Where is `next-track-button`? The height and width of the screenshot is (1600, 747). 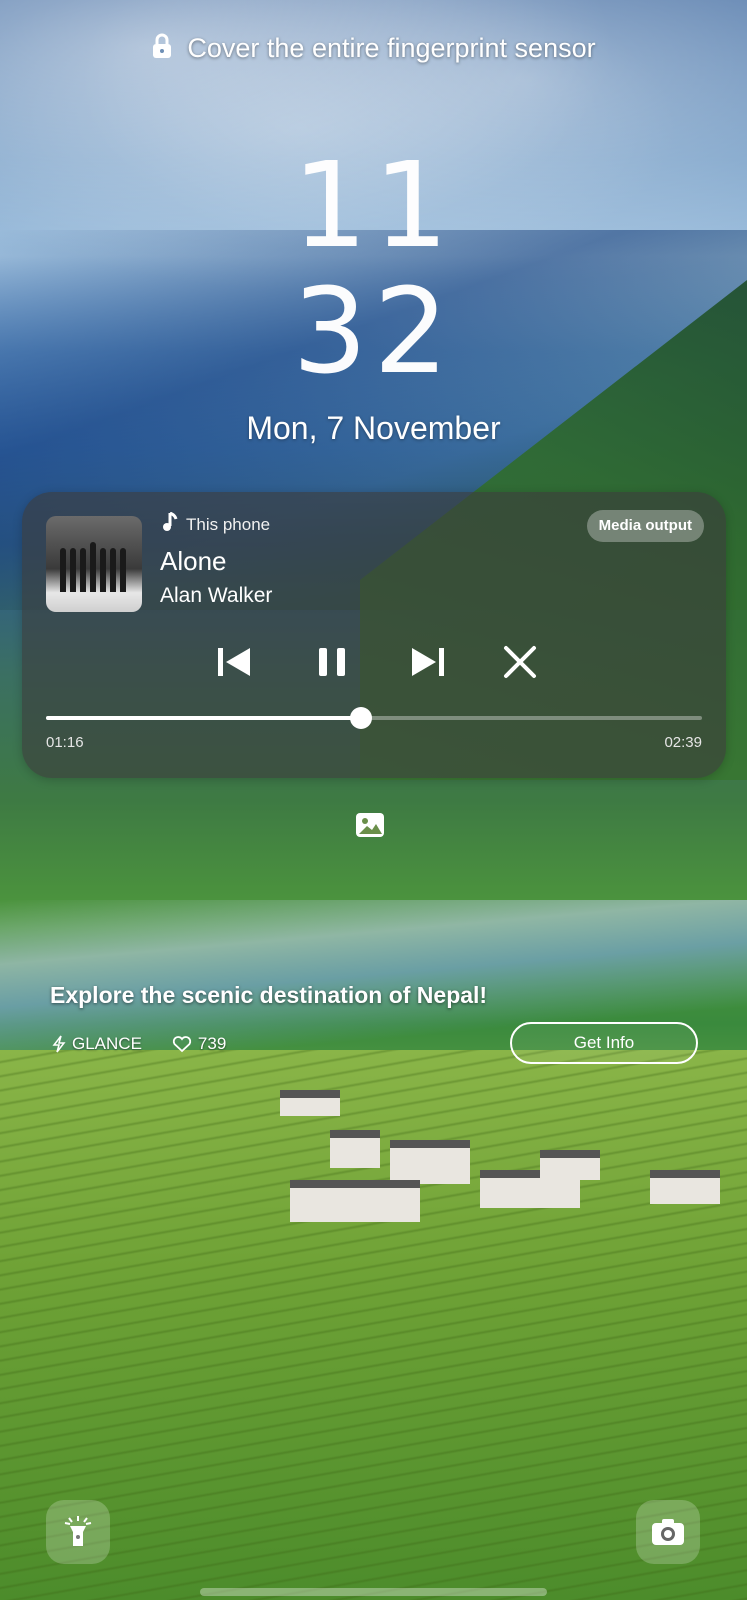
next-track-button is located at coordinates (428, 662).